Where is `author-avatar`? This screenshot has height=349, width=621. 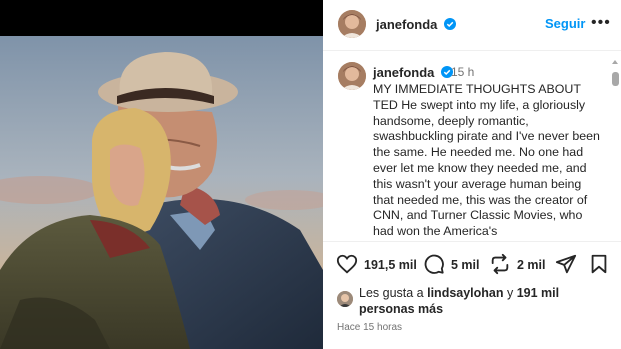 author-avatar is located at coordinates (352, 24).